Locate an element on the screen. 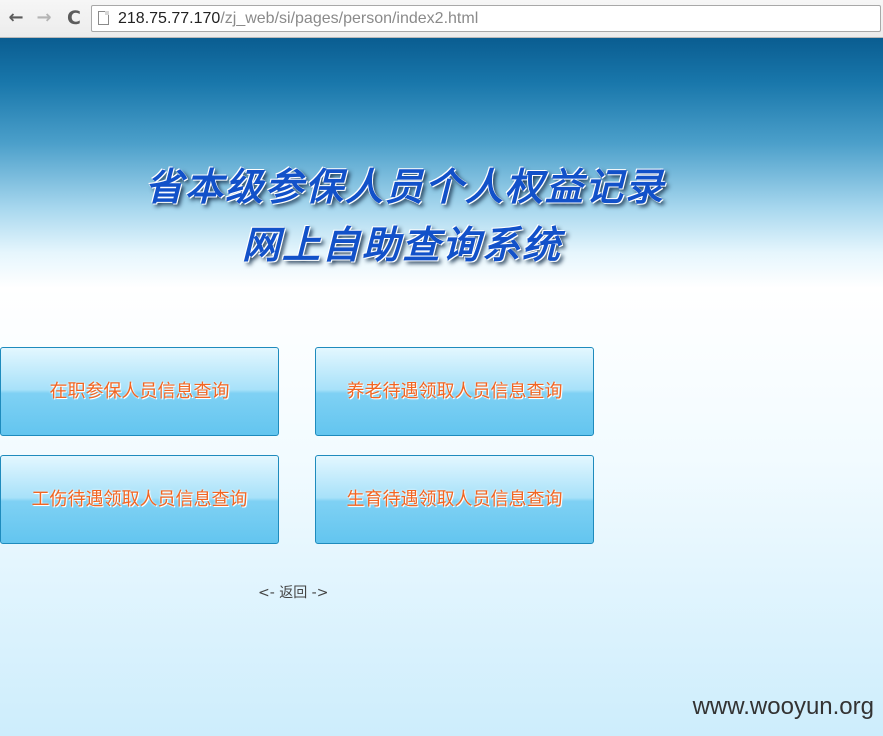 This screenshot has width=883, height=736. injury-query-button: 工伤待遇领取人员信息查询 is located at coordinates (139, 499).